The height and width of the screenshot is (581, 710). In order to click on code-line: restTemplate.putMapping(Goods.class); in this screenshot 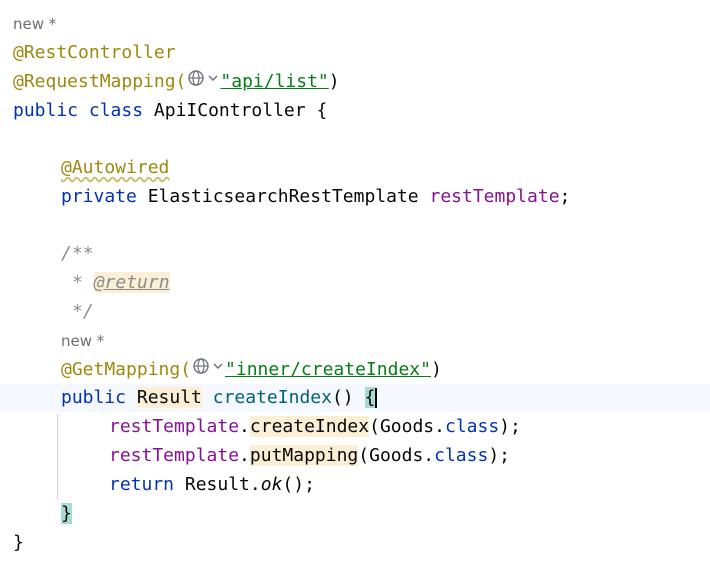, I will do `click(309, 456)`.